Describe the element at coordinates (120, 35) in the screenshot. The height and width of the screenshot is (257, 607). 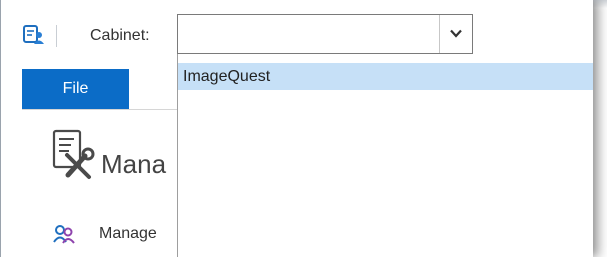
I see `cabinet-label: Cabinet:` at that location.